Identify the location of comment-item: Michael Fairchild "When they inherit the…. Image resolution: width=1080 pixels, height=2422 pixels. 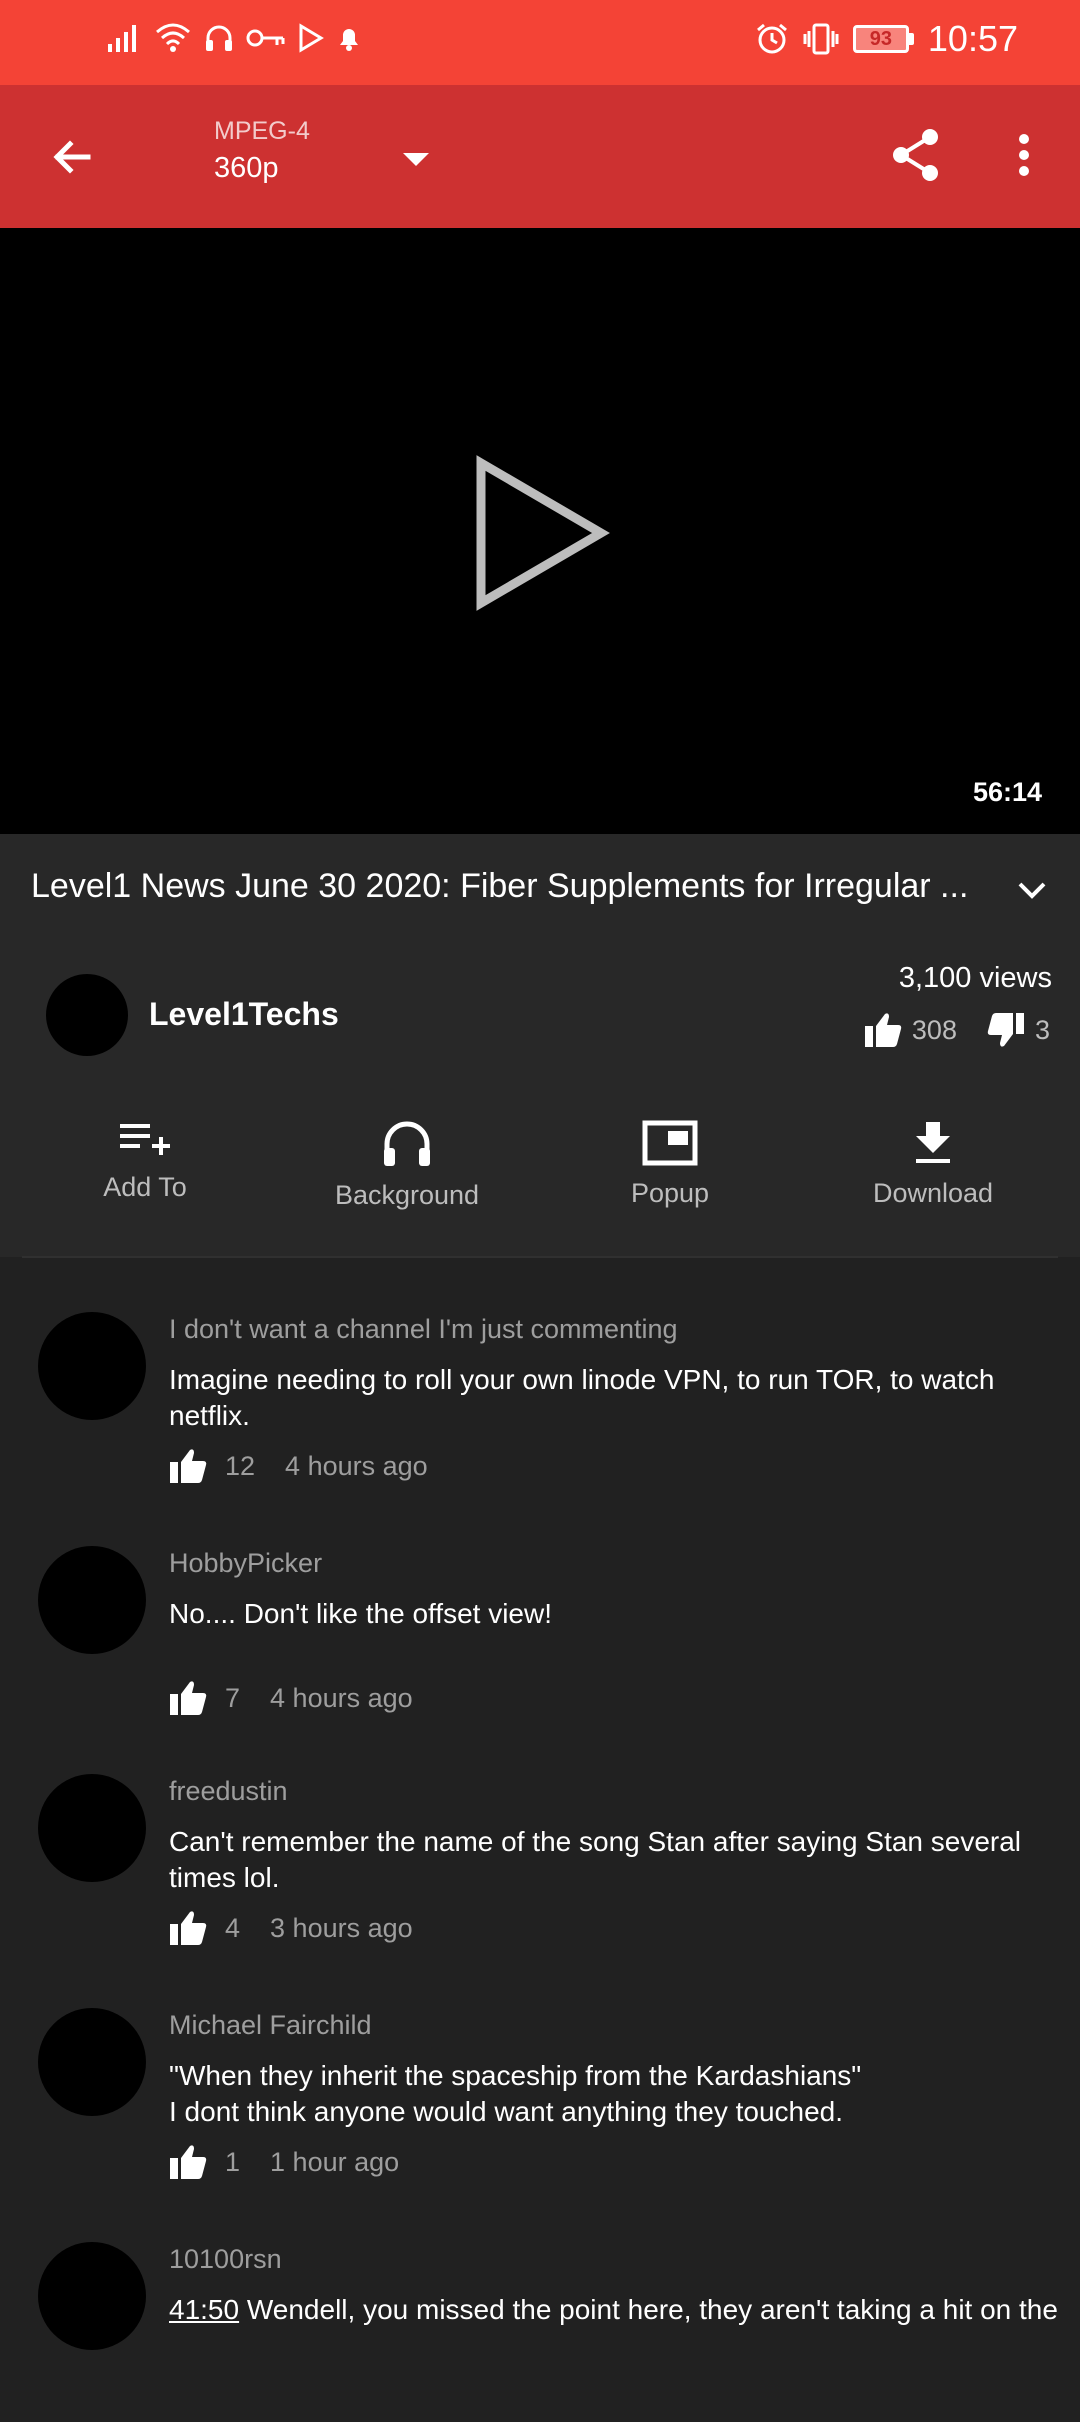
(540, 2071).